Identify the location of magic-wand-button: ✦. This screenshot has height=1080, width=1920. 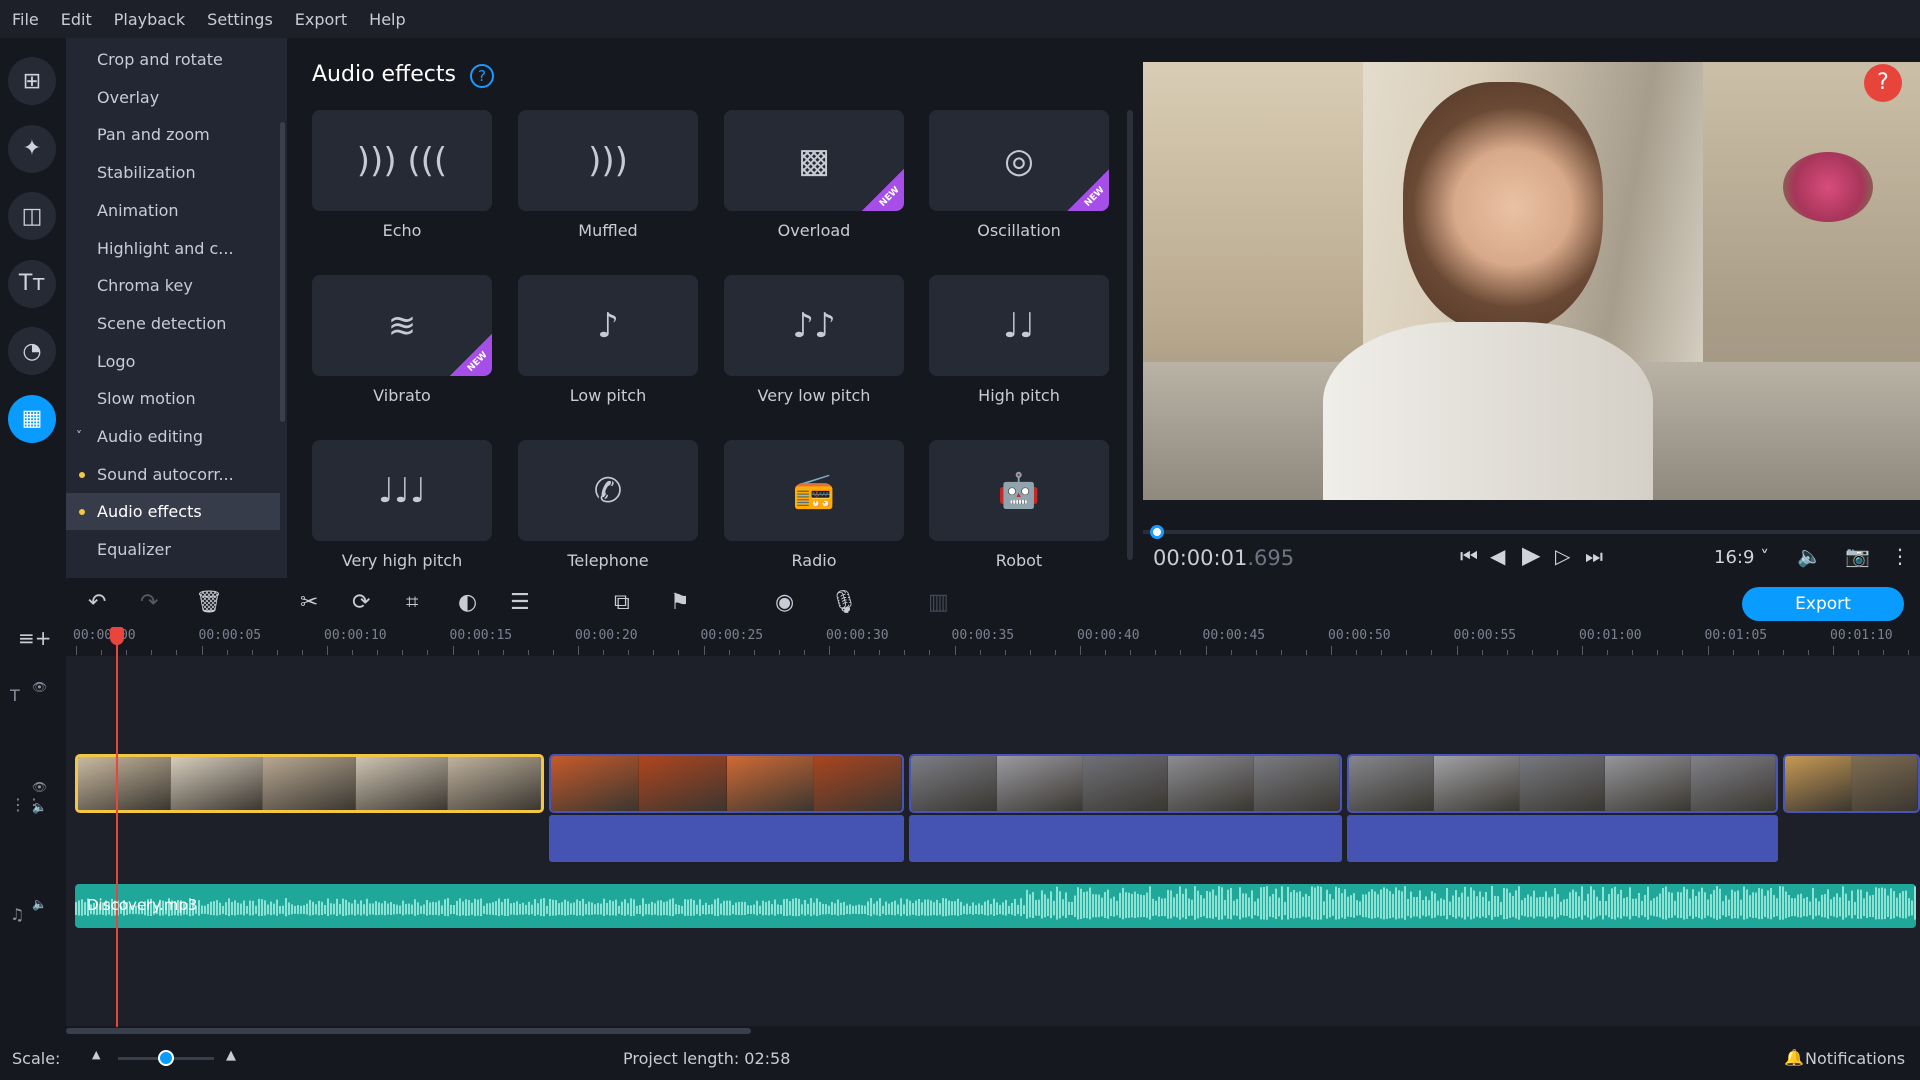
(32, 148).